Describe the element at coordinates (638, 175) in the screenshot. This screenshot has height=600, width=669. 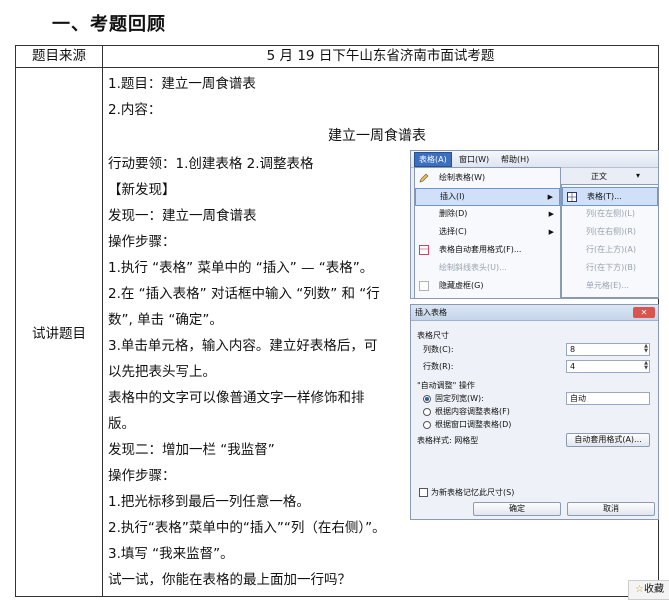
I see `chevron-down-icon: ▾` at that location.